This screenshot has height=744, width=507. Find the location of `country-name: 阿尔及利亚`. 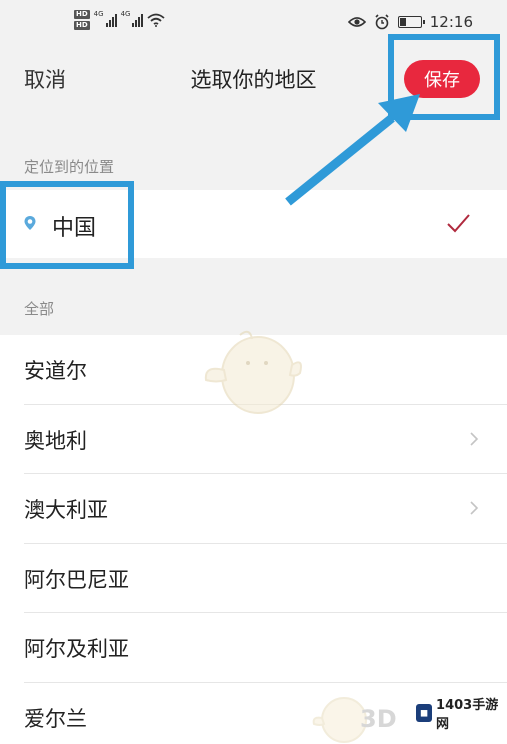

country-name: 阿尔及利亚 is located at coordinates (76, 649).